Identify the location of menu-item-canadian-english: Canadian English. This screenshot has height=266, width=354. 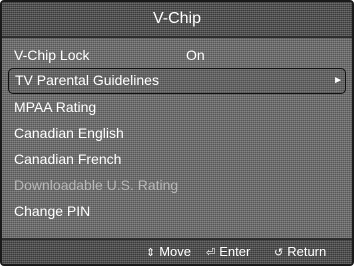
(177, 133).